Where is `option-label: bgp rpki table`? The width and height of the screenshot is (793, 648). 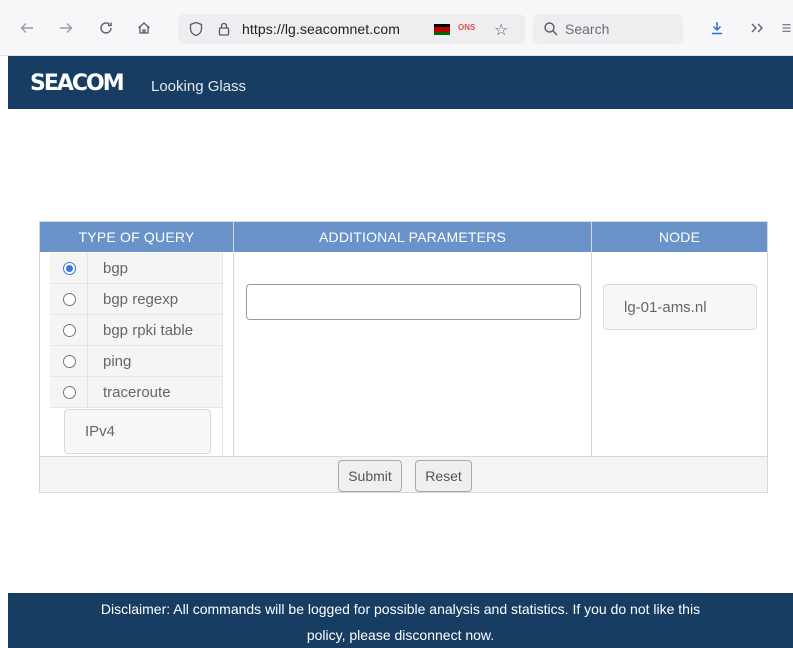
option-label: bgp rpki table is located at coordinates (148, 330).